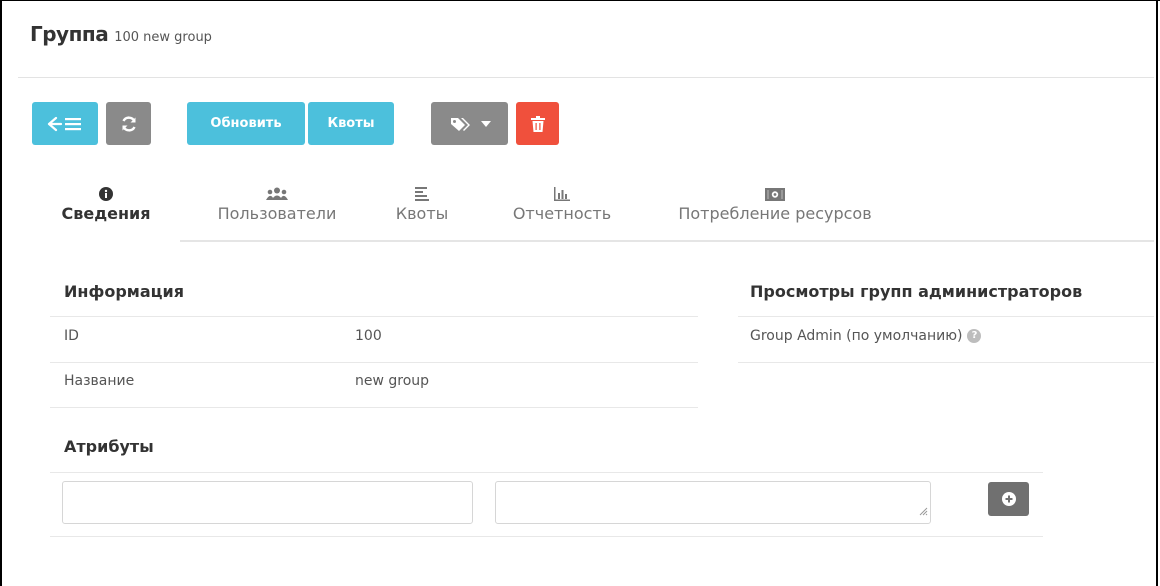  Describe the element at coordinates (974, 336) in the screenshot. I see `question-icon: ?` at that location.